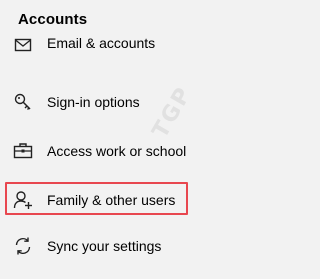 The width and height of the screenshot is (320, 279). I want to click on nav-item-label: Access work or school, so click(117, 151).